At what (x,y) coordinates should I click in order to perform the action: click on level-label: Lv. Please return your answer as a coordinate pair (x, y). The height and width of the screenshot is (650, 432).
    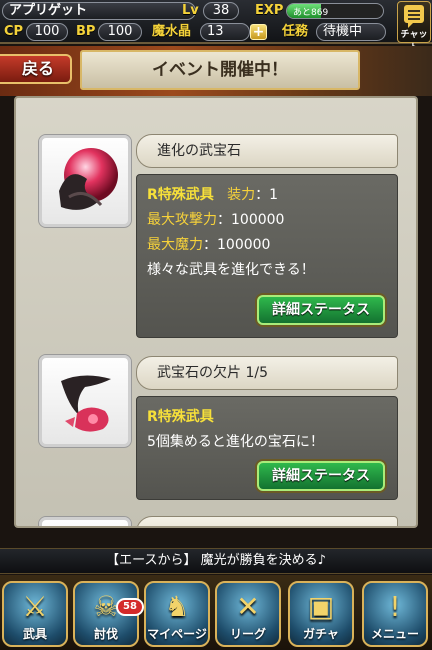
    Looking at the image, I should click on (190, 10).